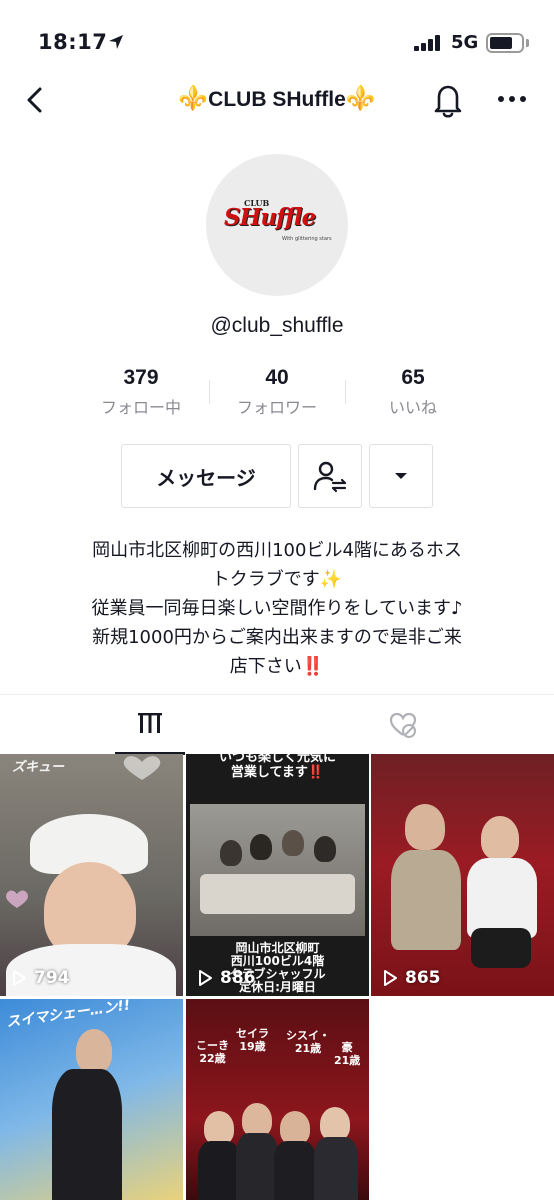 The height and width of the screenshot is (1200, 554). I want to click on video-tile: スイマシェー…ン!!, so click(91, 1099).